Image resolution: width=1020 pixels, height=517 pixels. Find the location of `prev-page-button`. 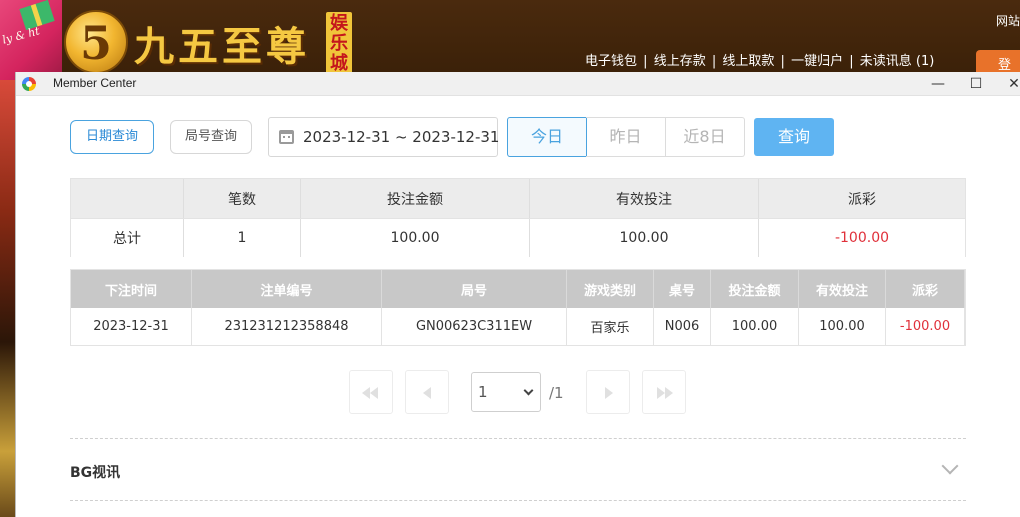

prev-page-button is located at coordinates (427, 392).